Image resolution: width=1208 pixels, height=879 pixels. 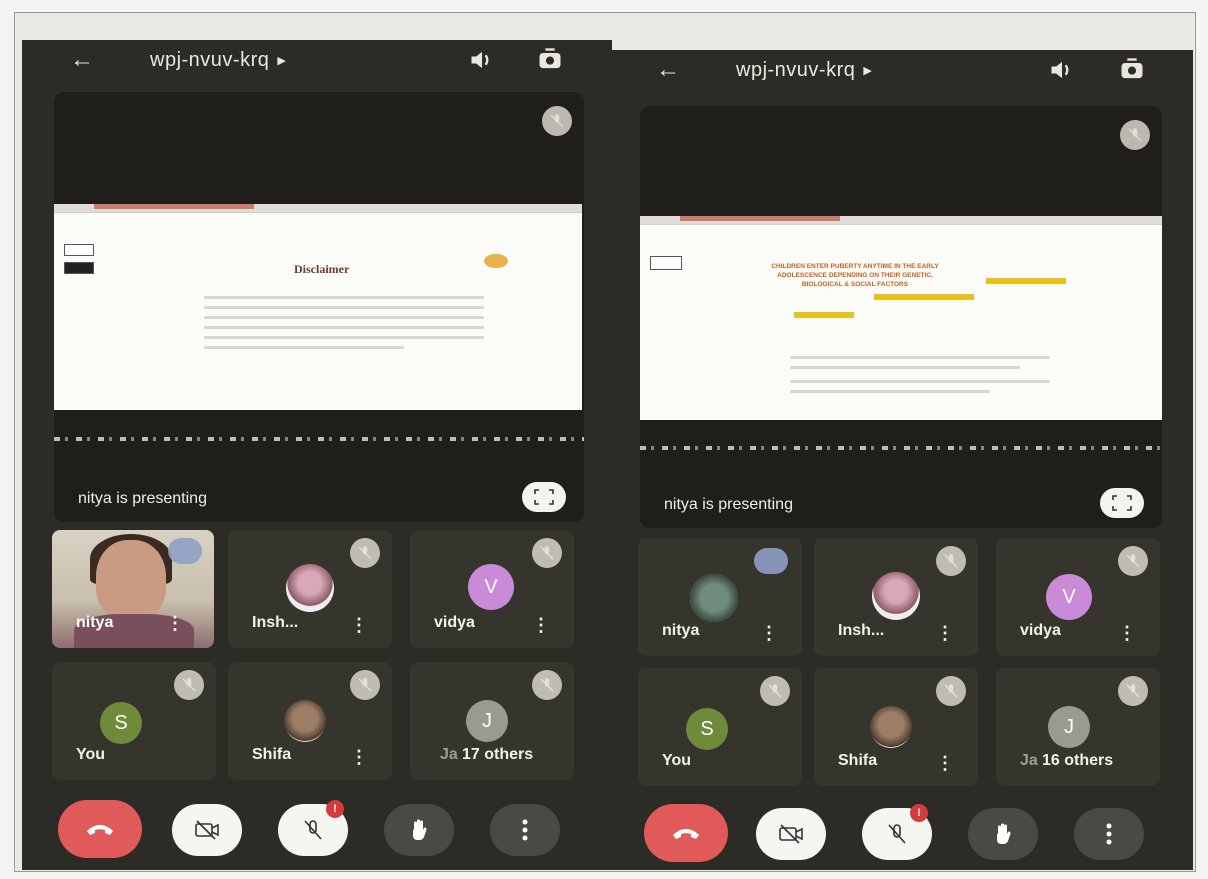 I want to click on more-vert-icon, so click(x=1109, y=834).